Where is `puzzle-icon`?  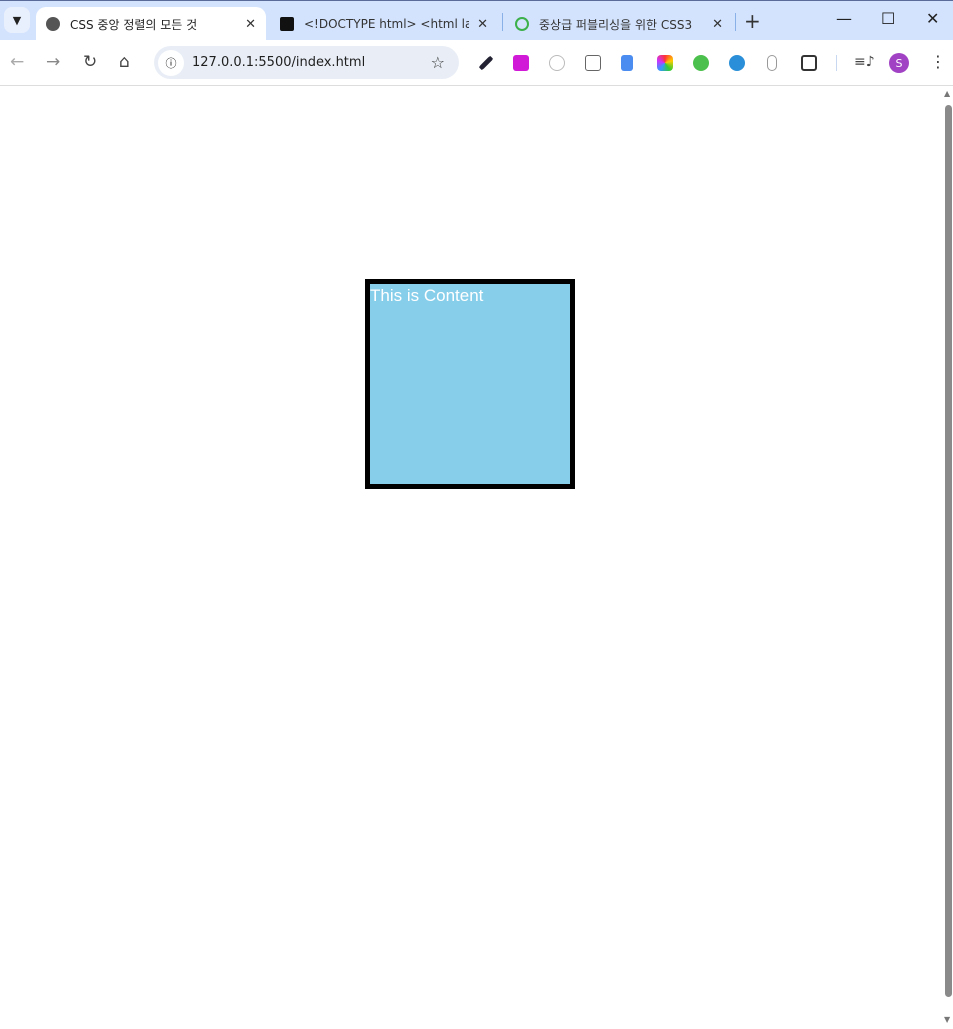 puzzle-icon is located at coordinates (809, 63).